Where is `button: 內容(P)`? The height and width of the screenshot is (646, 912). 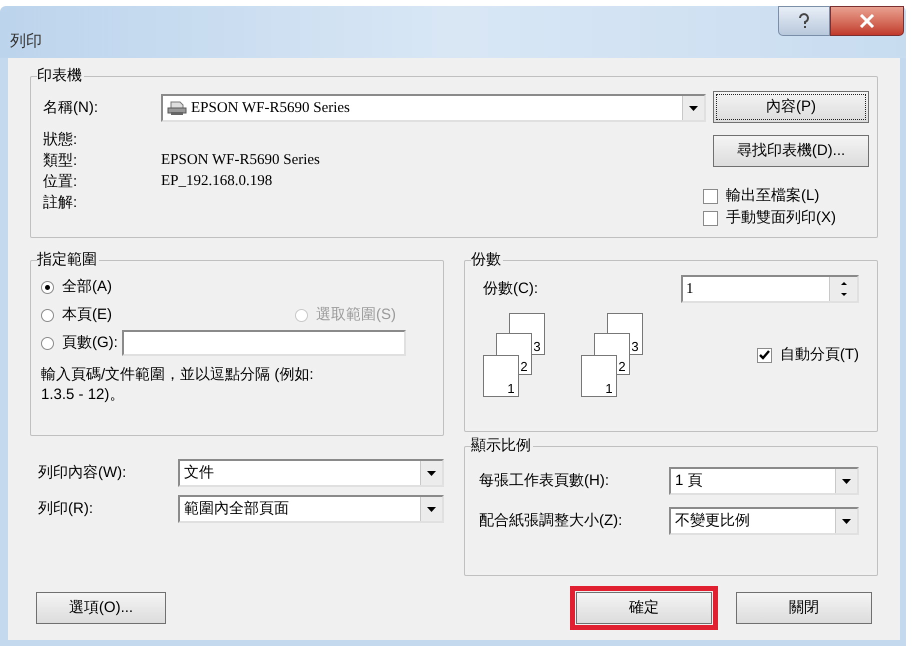
button: 內容(P) is located at coordinates (791, 107).